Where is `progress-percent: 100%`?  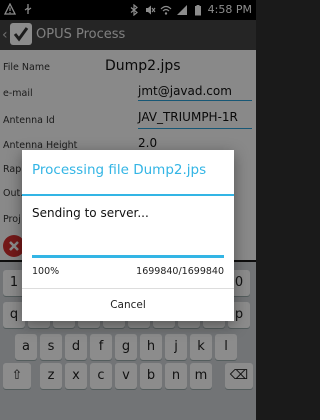 progress-percent: 100% is located at coordinates (46, 271).